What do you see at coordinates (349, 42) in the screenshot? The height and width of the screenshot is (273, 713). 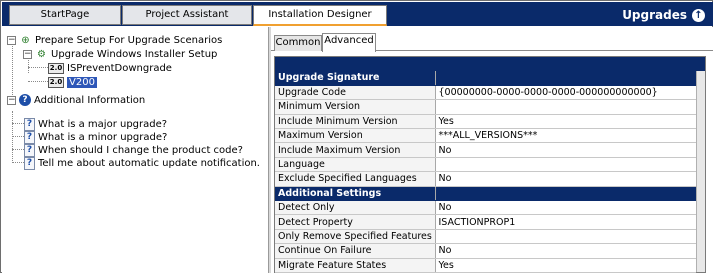 I see `tab-advanced: Advanced` at bounding box center [349, 42].